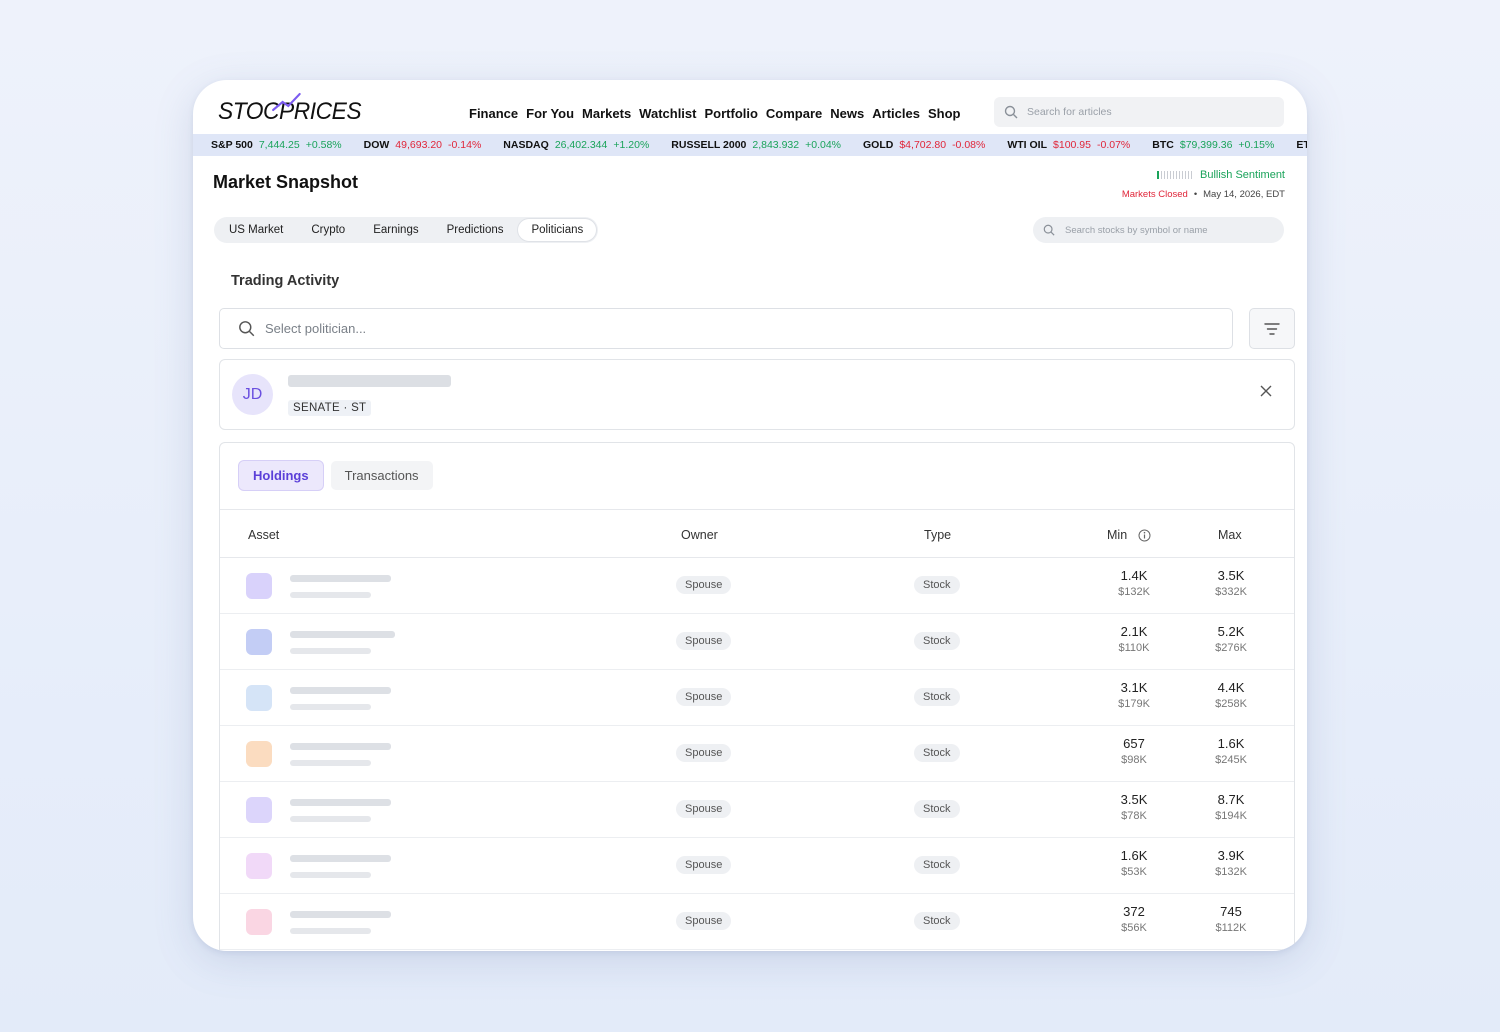 The height and width of the screenshot is (1032, 1500). What do you see at coordinates (1266, 391) in the screenshot?
I see `close-icon` at bounding box center [1266, 391].